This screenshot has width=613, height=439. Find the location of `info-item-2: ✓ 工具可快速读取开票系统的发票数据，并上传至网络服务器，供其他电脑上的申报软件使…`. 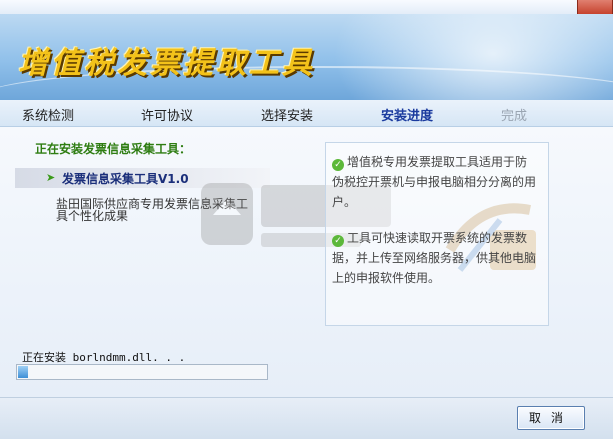

info-item-2: ✓ 工具可快速读取开票系统的发票数据，并上传至网络服务器，供其他电脑上的申报软件使… is located at coordinates (435, 258).